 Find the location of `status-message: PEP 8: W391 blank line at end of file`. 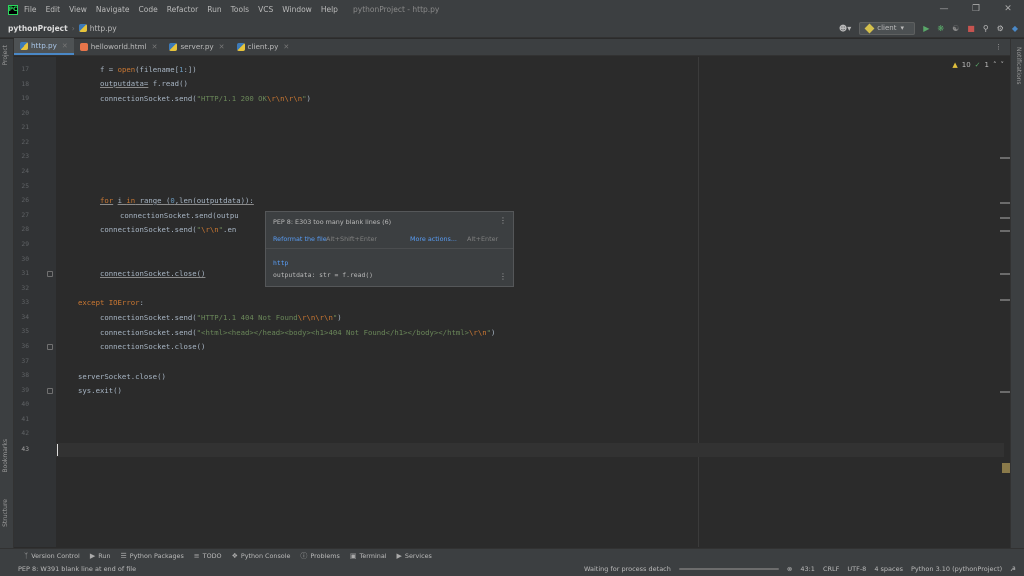

status-message: PEP 8: W391 blank line at end of file is located at coordinates (77, 569).